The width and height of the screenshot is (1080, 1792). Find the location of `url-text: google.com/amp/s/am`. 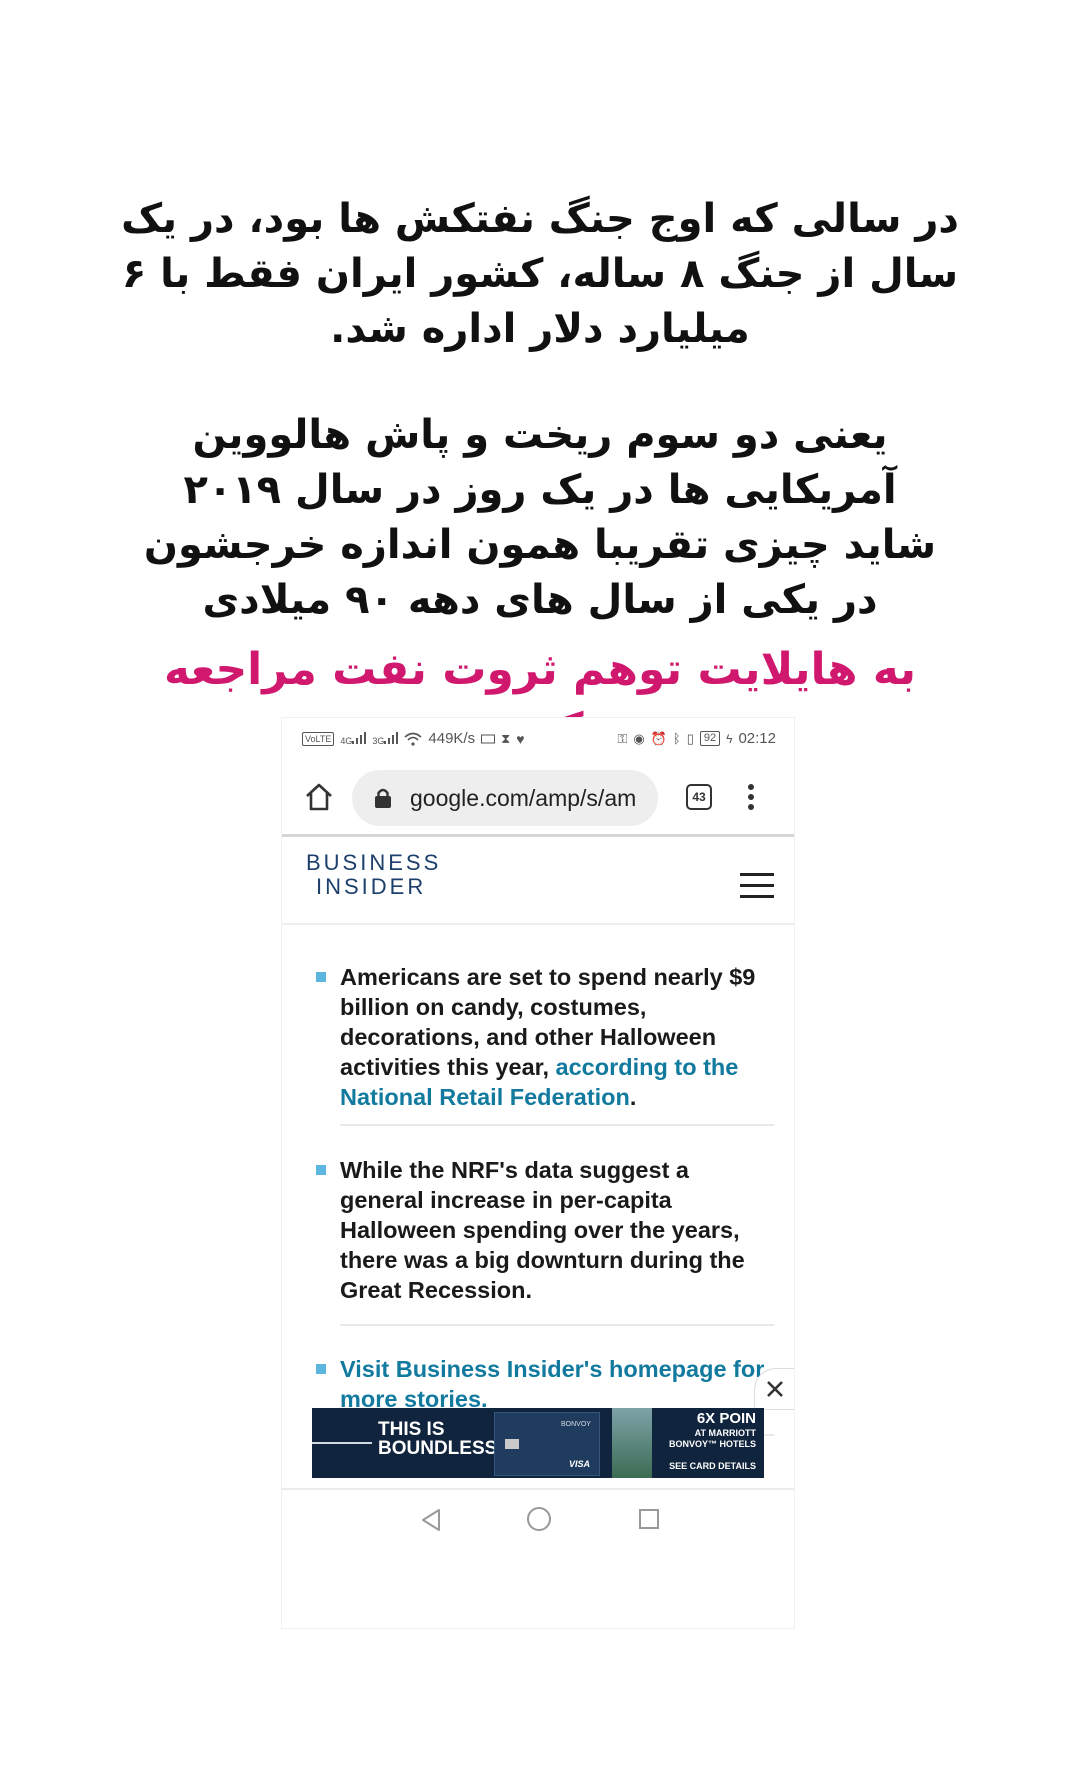

url-text: google.com/amp/s/am is located at coordinates (523, 798).